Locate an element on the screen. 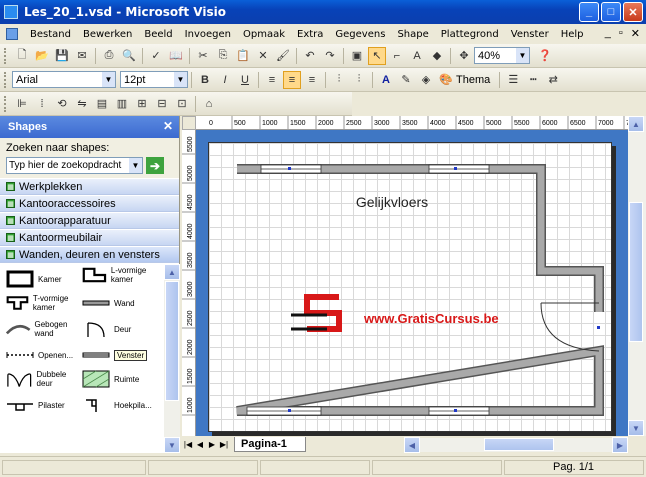 The height and width of the screenshot is (477, 646). flip-icon: ⇋ is located at coordinates (82, 104).